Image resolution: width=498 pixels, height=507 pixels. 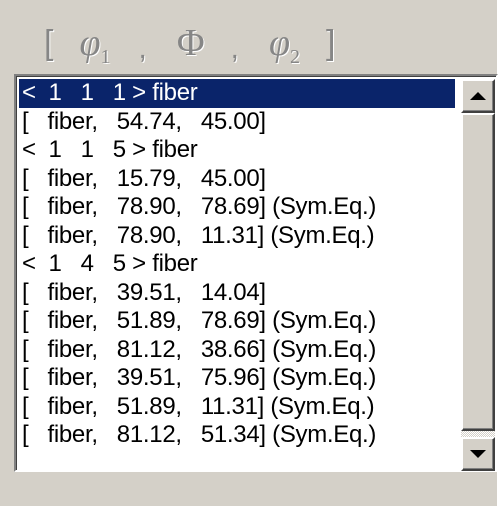 What do you see at coordinates (294, 57) in the screenshot?
I see `phi2-subscript: 2` at bounding box center [294, 57].